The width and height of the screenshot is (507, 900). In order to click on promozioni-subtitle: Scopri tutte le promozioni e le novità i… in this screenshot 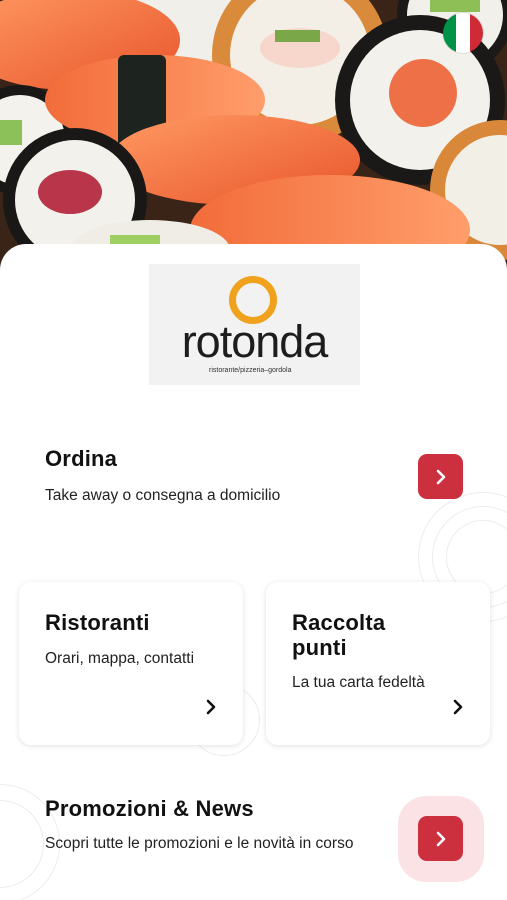, I will do `click(199, 843)`.